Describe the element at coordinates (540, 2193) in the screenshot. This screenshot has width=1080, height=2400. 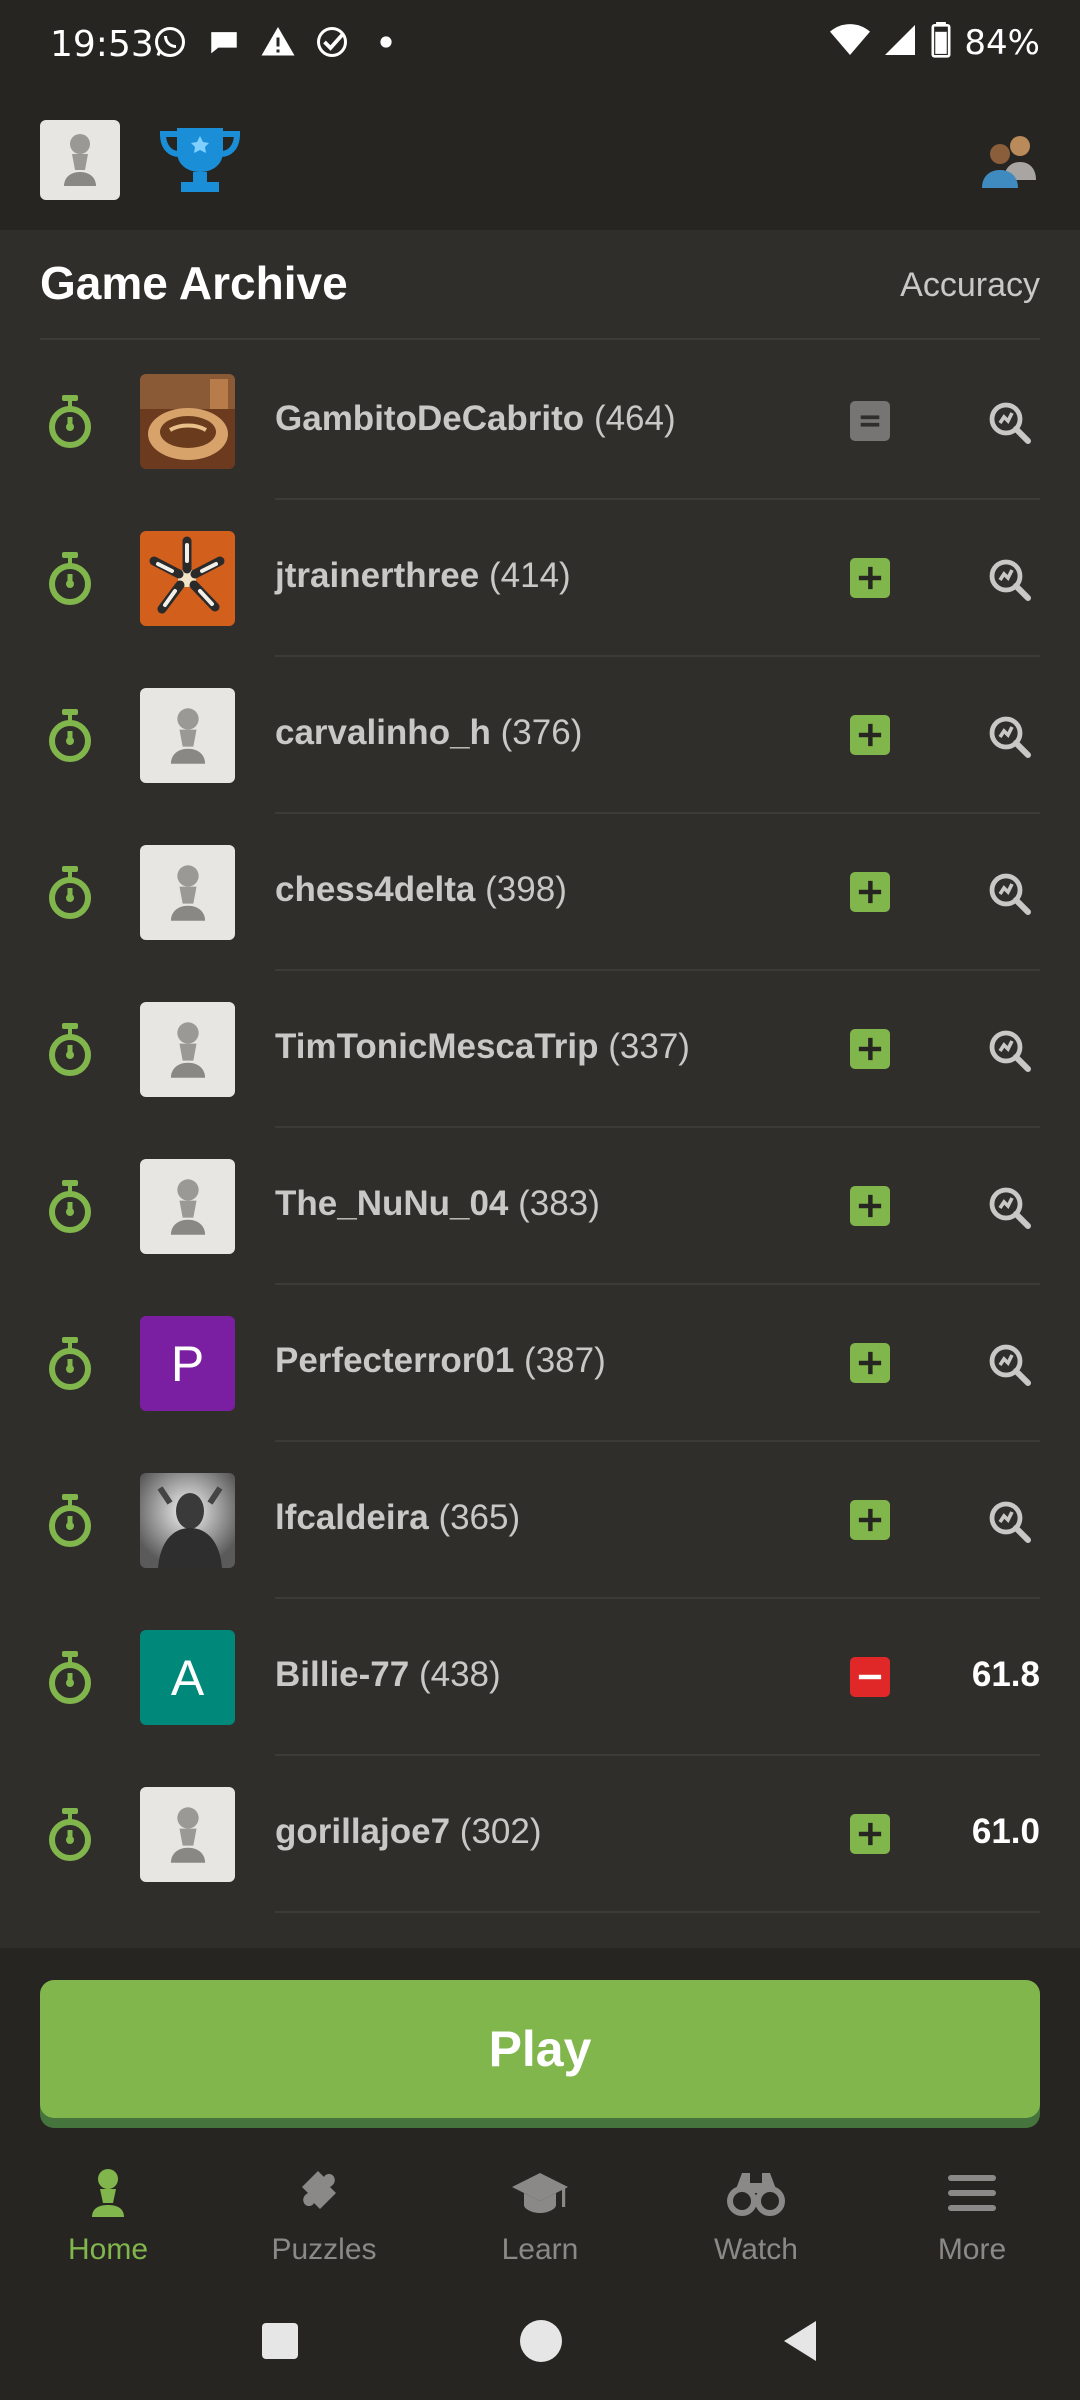
I see `graduation-cap-icon` at that location.